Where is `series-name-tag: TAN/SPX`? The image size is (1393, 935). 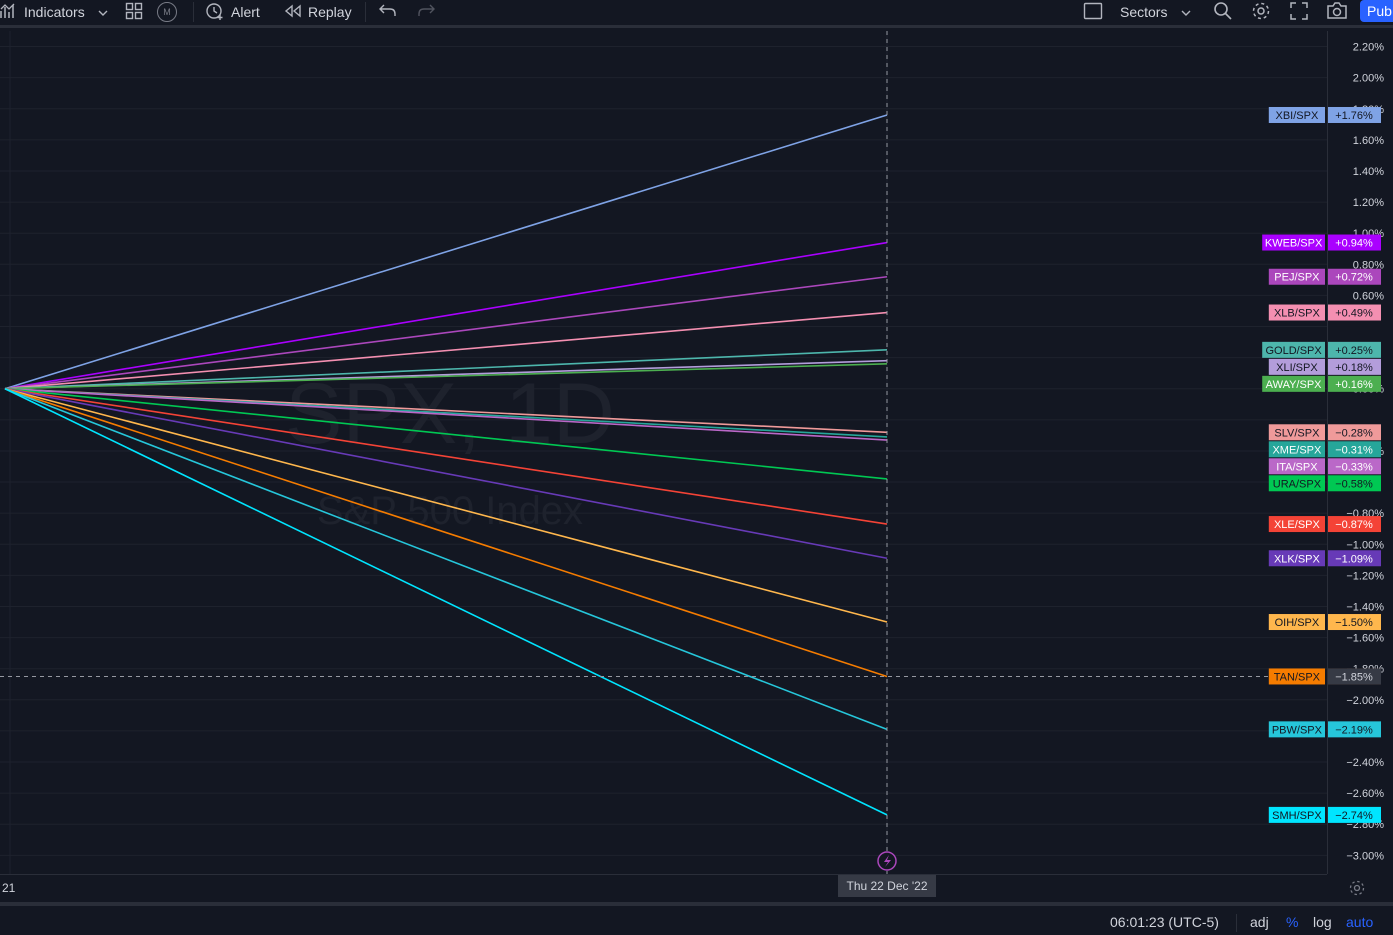 series-name-tag: TAN/SPX is located at coordinates (1297, 677).